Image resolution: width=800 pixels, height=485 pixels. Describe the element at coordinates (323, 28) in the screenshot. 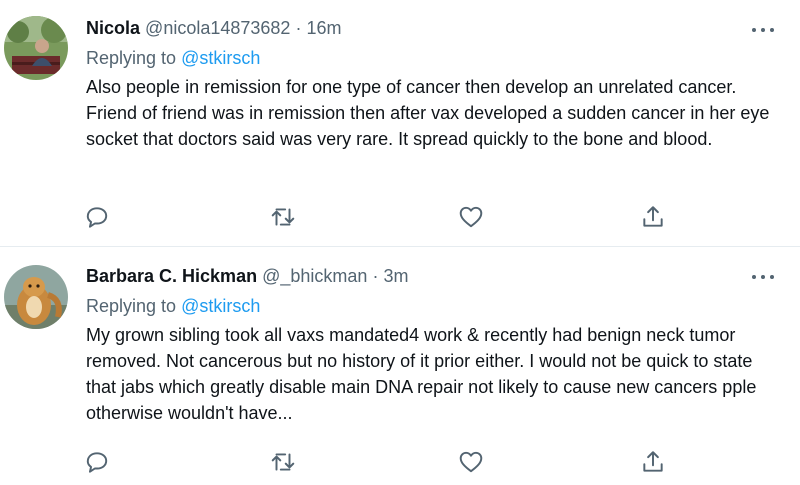

I see `timestamp: 16m` at that location.